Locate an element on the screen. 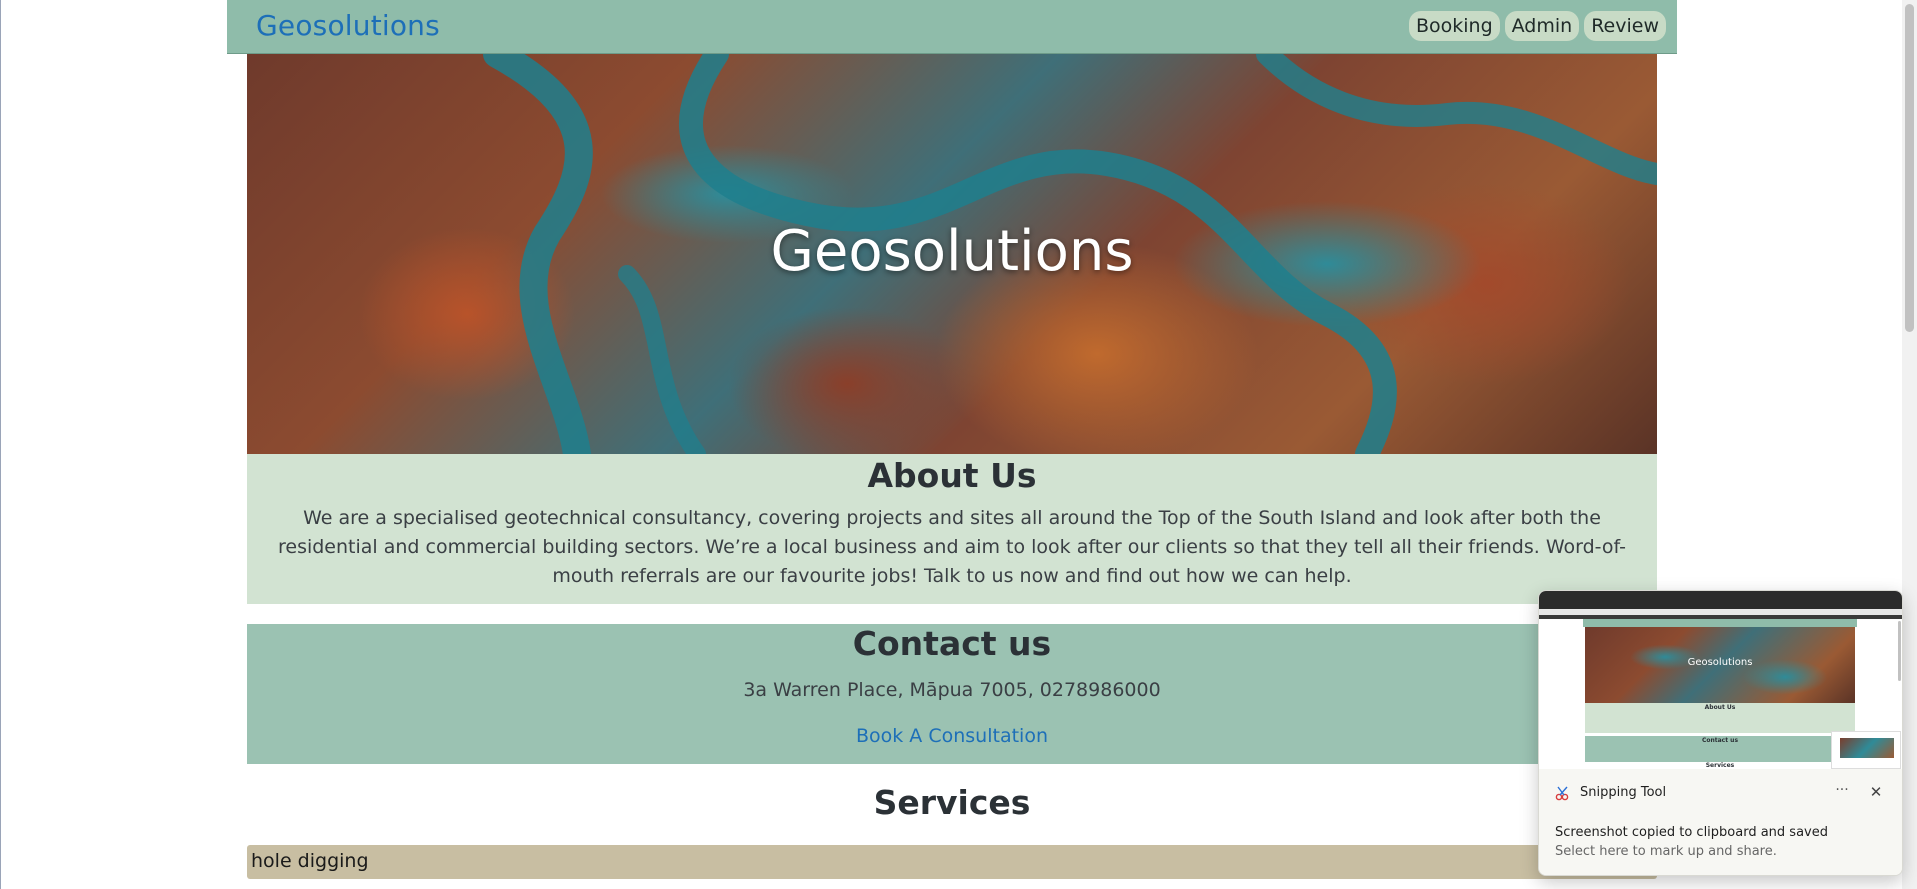  snipping-tool-icon is located at coordinates (1562, 793).